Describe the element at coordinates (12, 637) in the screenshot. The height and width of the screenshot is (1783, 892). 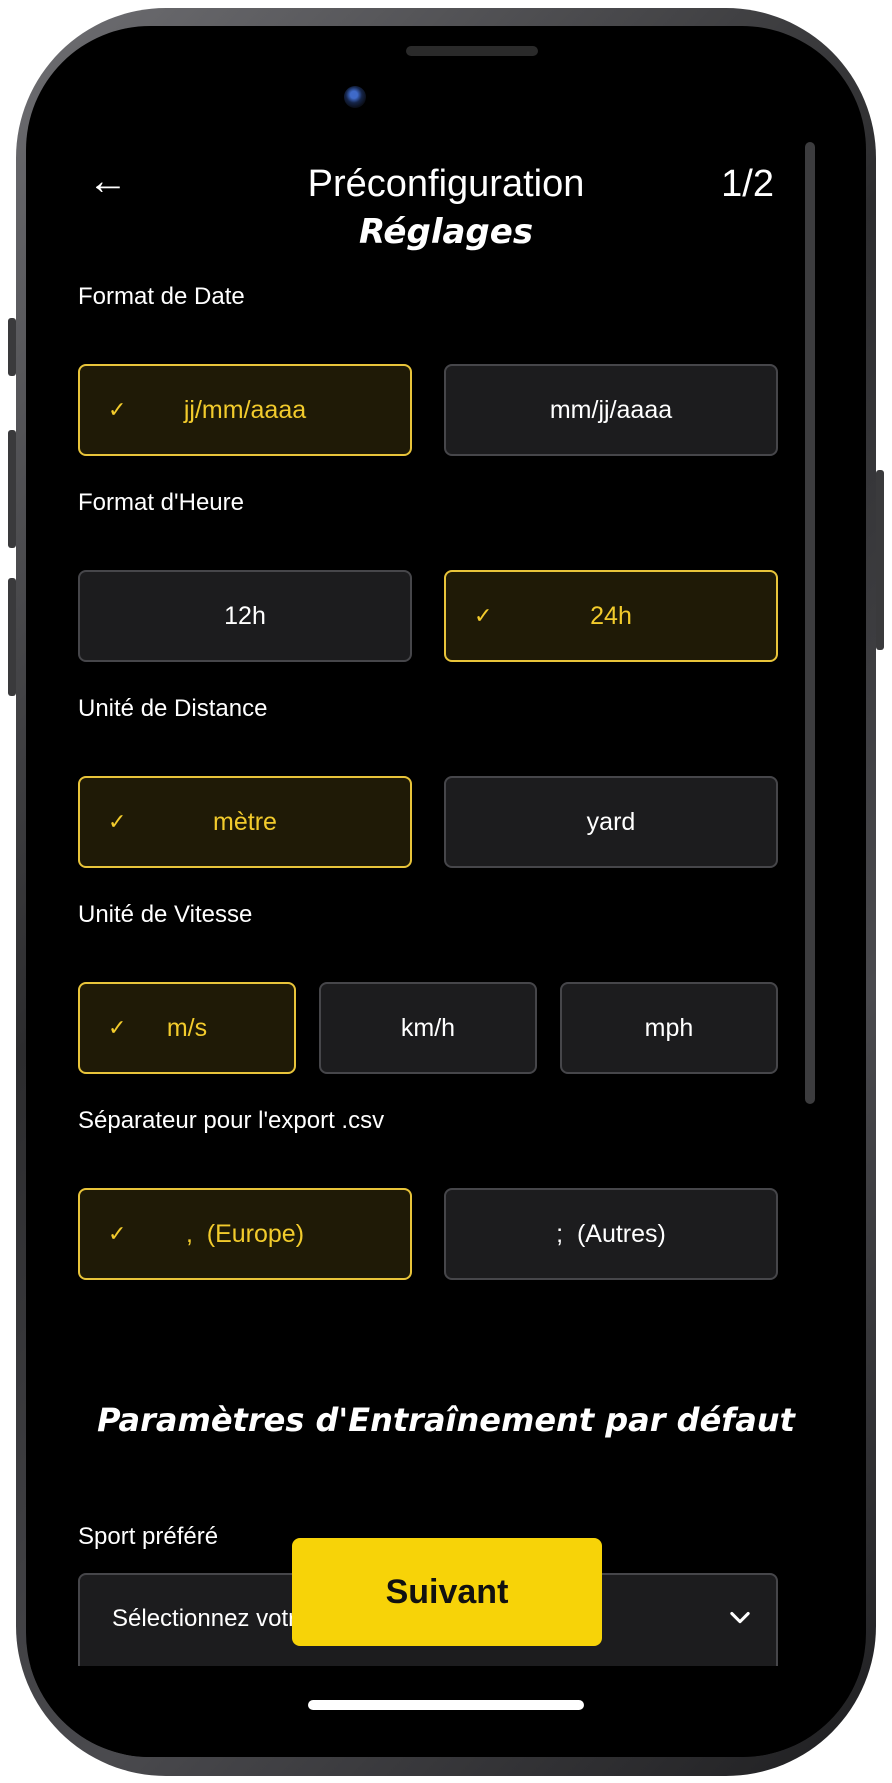
I see `side-button-volume-down` at that location.